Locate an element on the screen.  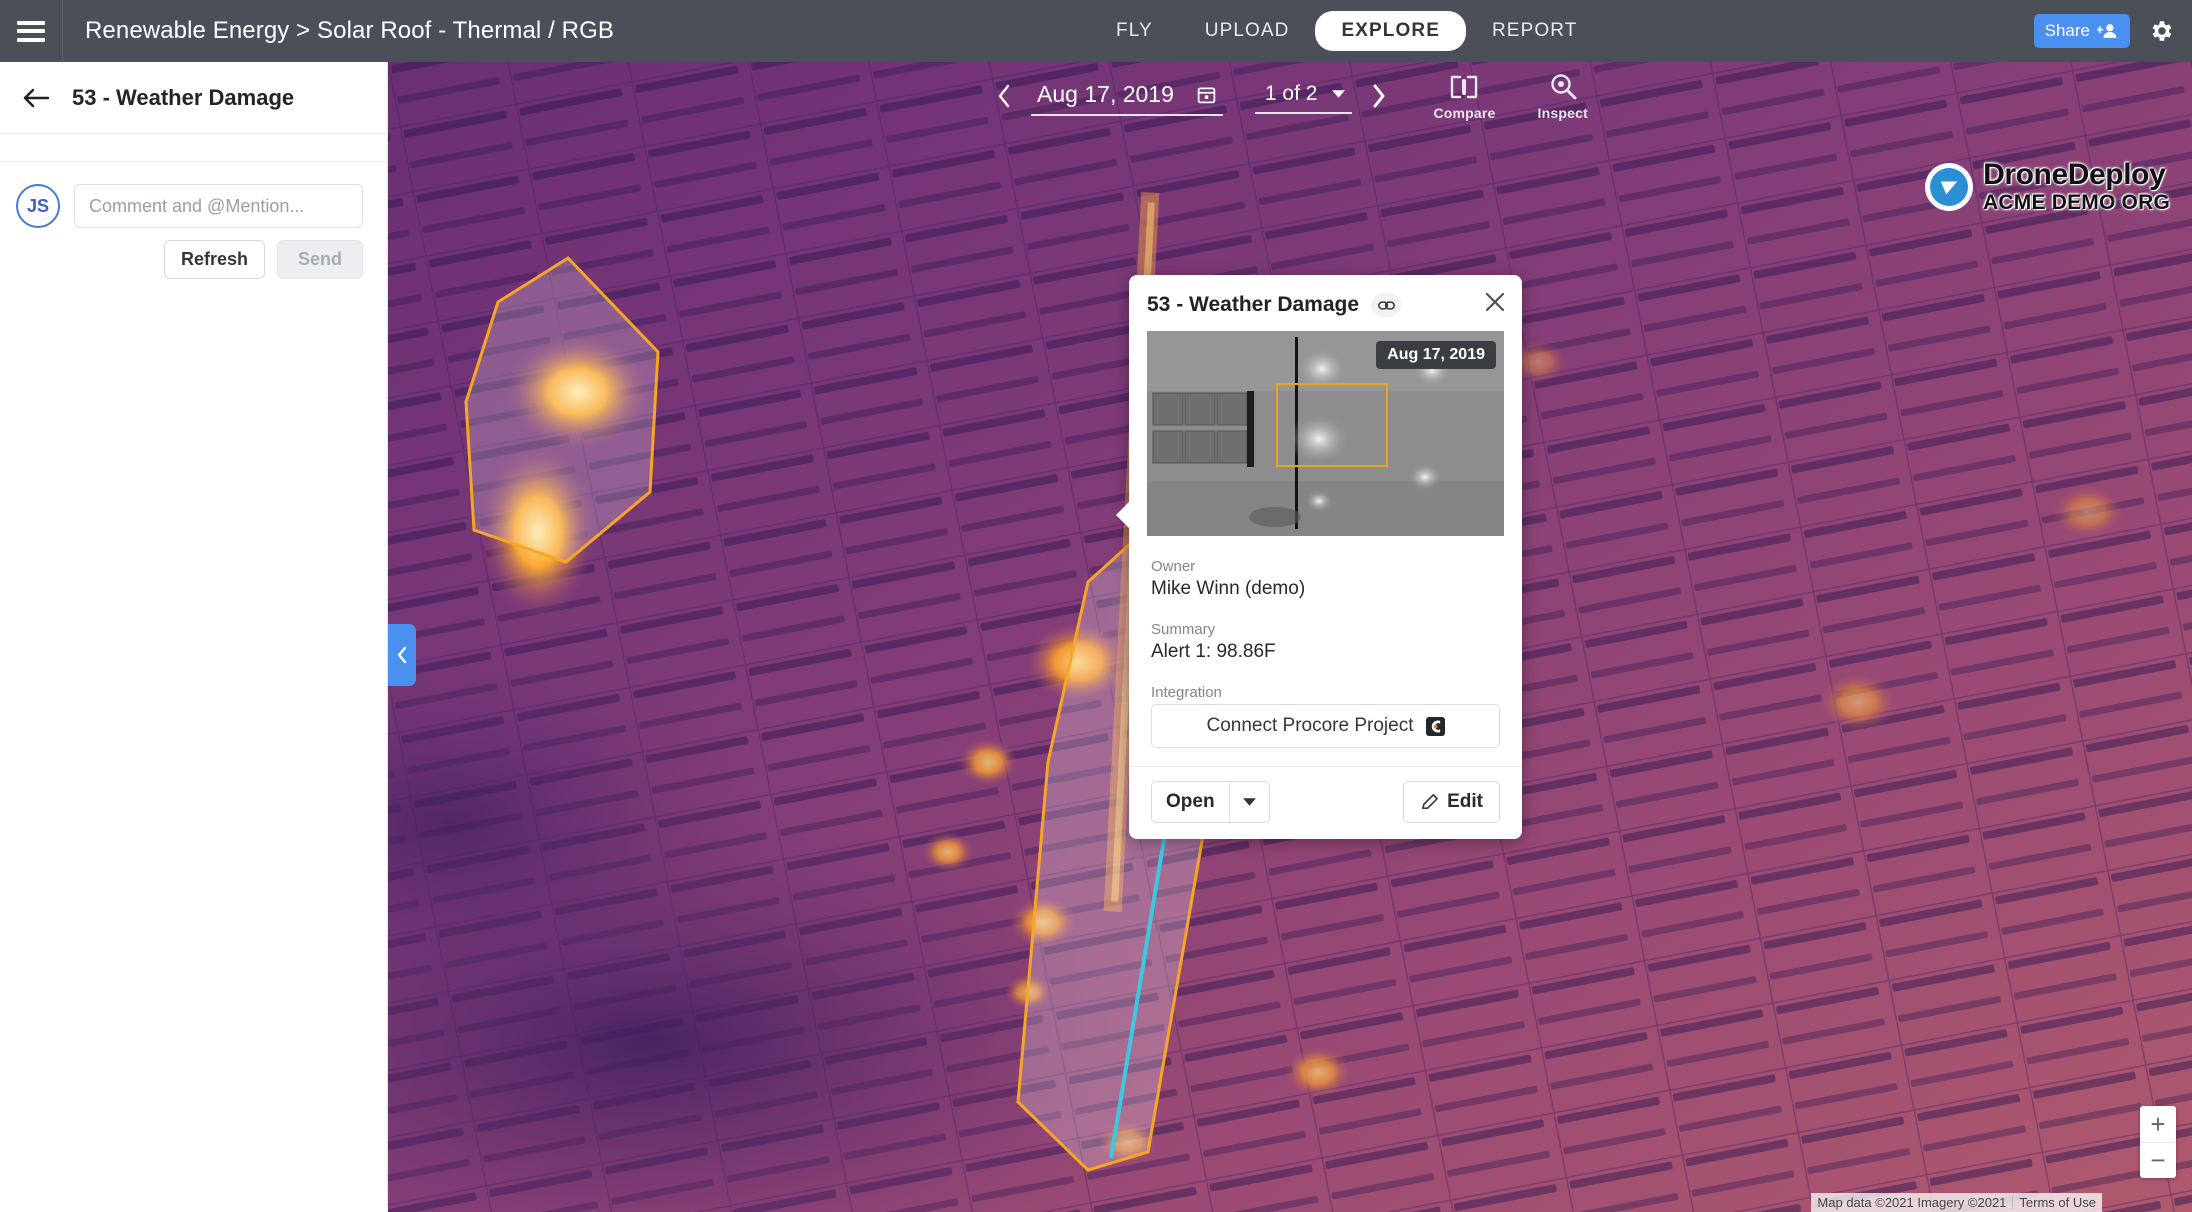
inspect-magnifier-icon is located at coordinates (1564, 86).